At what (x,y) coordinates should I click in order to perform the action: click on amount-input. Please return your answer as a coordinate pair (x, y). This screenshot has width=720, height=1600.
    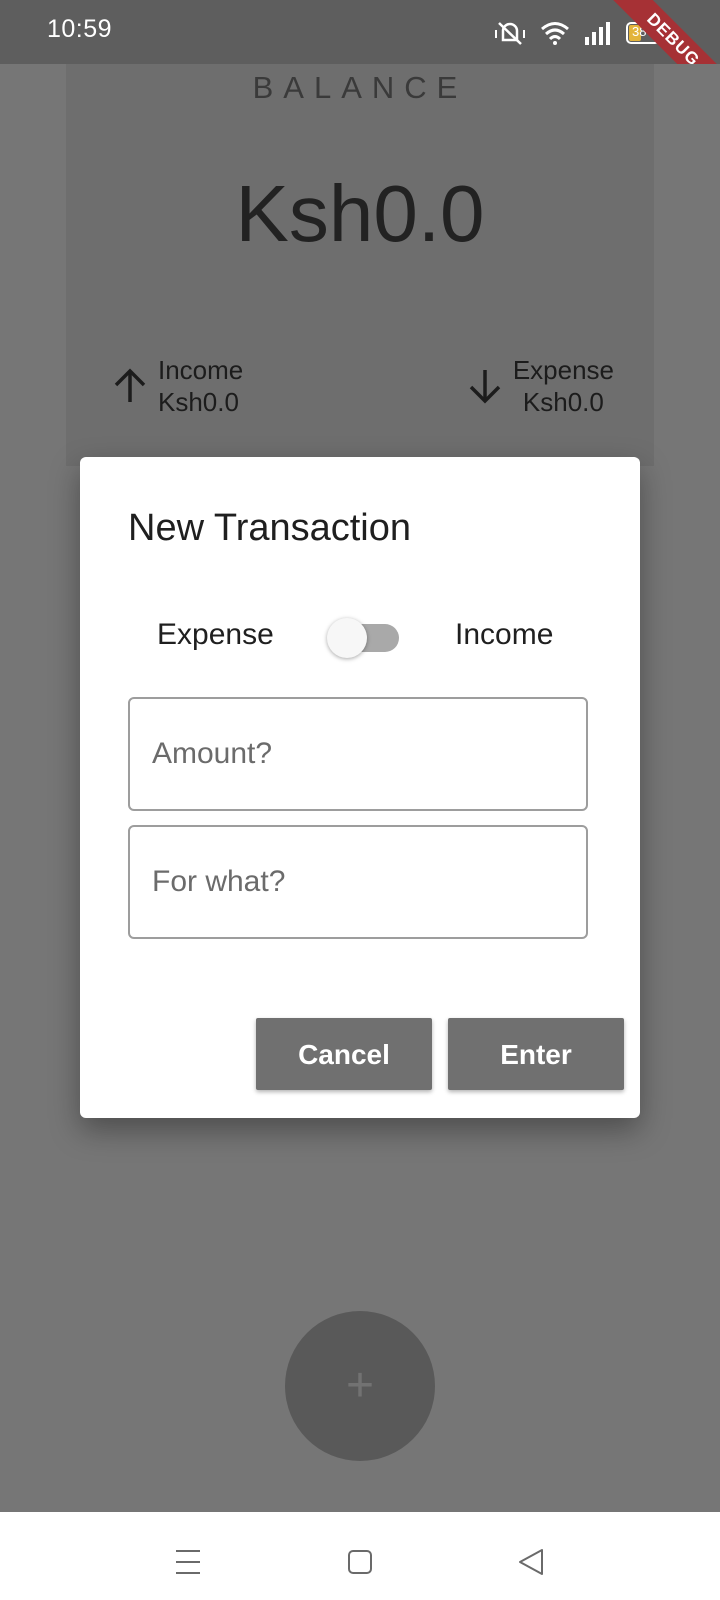
    Looking at the image, I should click on (358, 754).